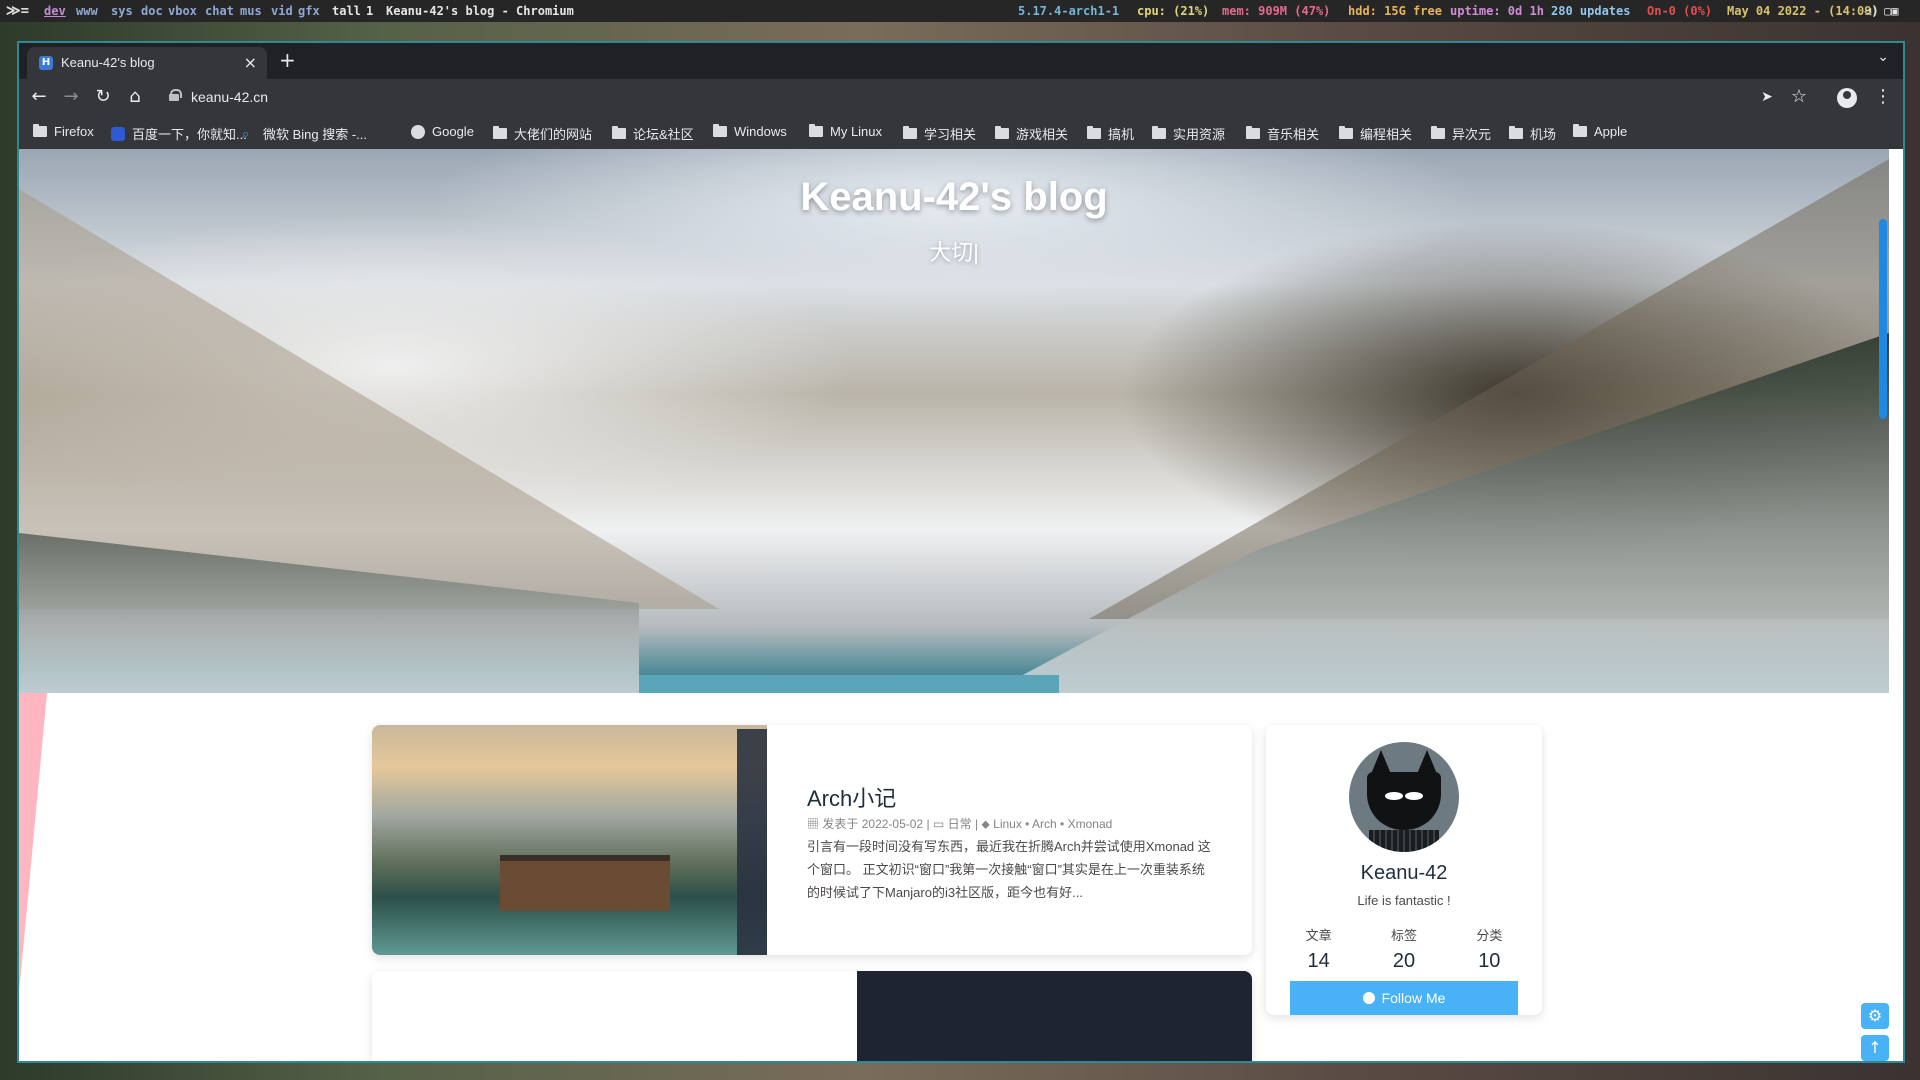  Describe the element at coordinates (46, 63) in the screenshot. I see `favicon-icon: H` at that location.